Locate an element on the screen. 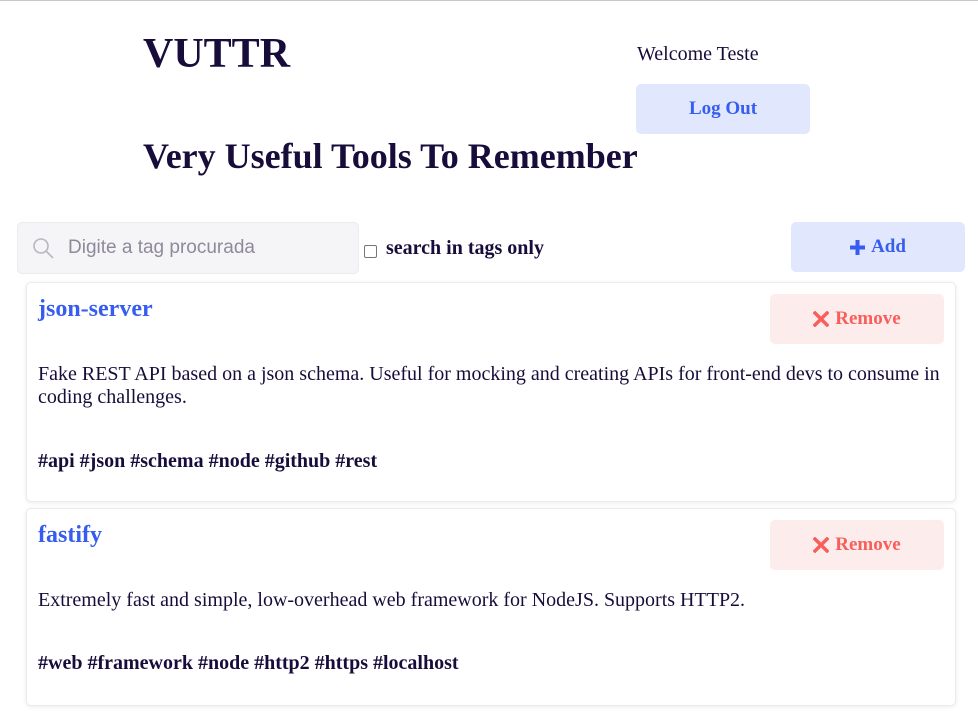 The width and height of the screenshot is (978, 711). search-box is located at coordinates (188, 248).